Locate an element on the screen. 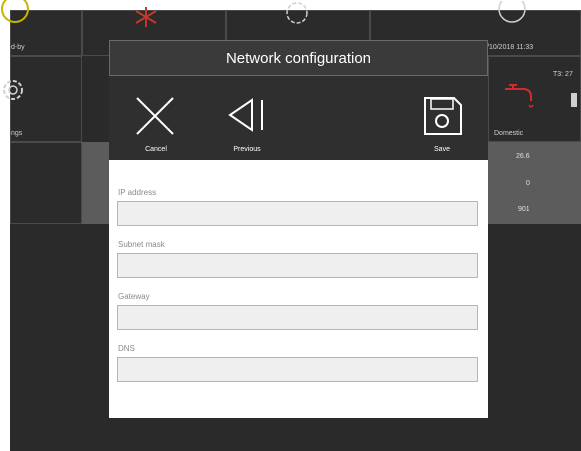 This screenshot has width=581, height=451. dns-input is located at coordinates (297, 369).